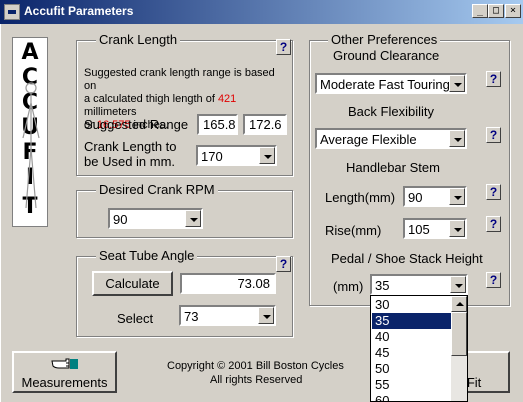 The image size is (523, 402). What do you see at coordinates (493, 192) in the screenshot?
I see `stem-length-help-button: ?` at bounding box center [493, 192].